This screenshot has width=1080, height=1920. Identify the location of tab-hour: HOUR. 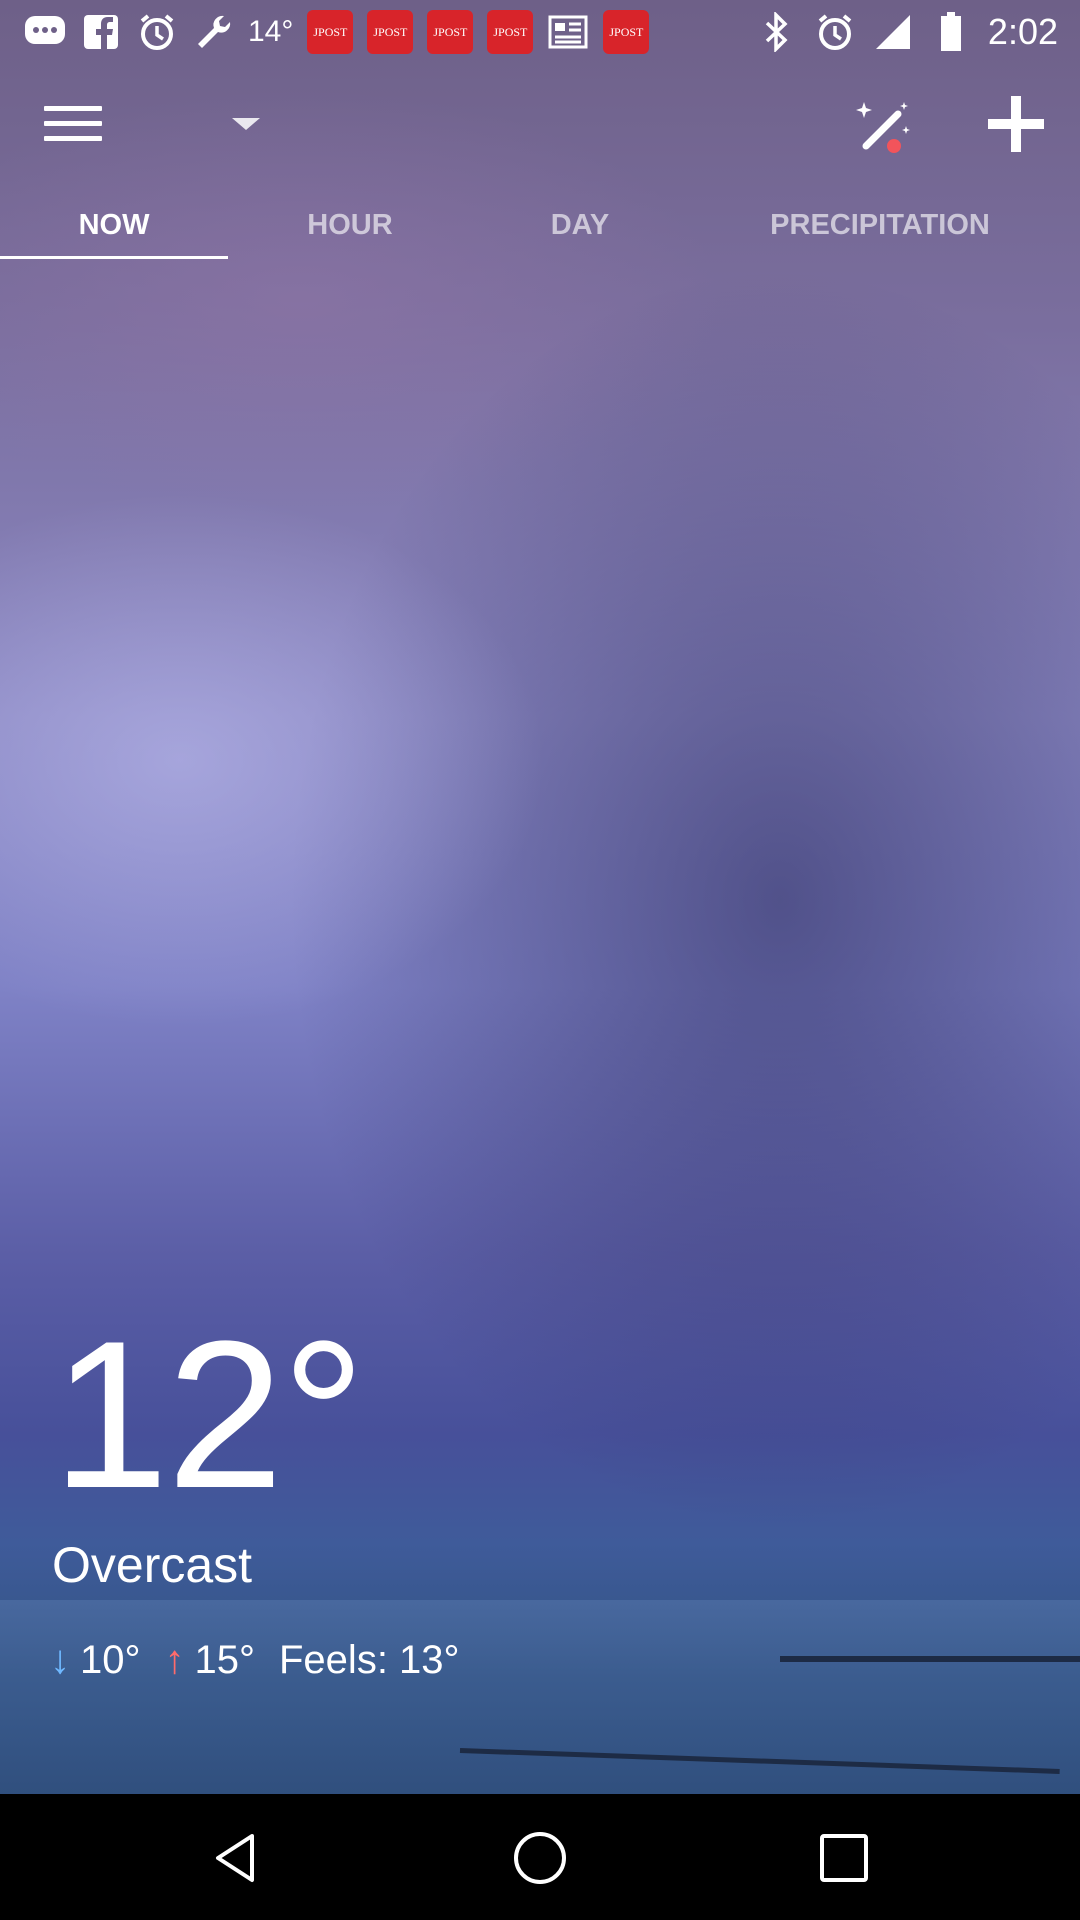
(350, 230).